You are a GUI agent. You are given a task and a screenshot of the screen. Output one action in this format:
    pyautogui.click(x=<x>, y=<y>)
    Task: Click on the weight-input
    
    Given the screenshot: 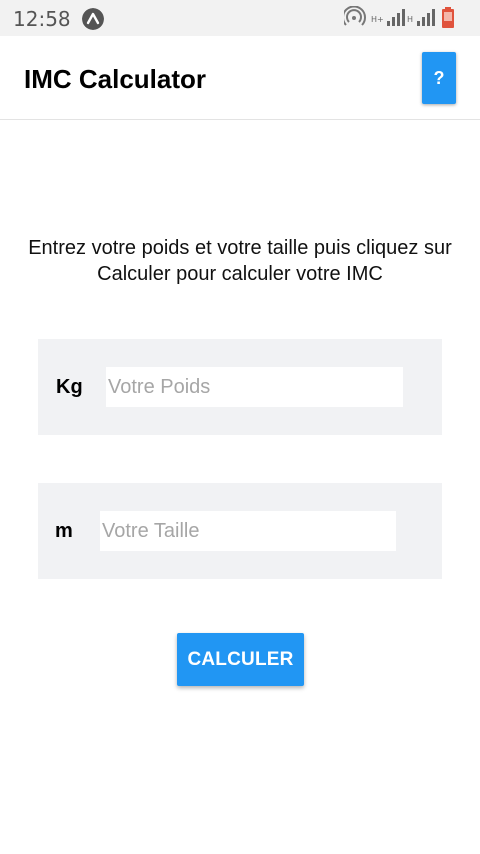 What is the action you would take?
    pyautogui.click(x=254, y=387)
    